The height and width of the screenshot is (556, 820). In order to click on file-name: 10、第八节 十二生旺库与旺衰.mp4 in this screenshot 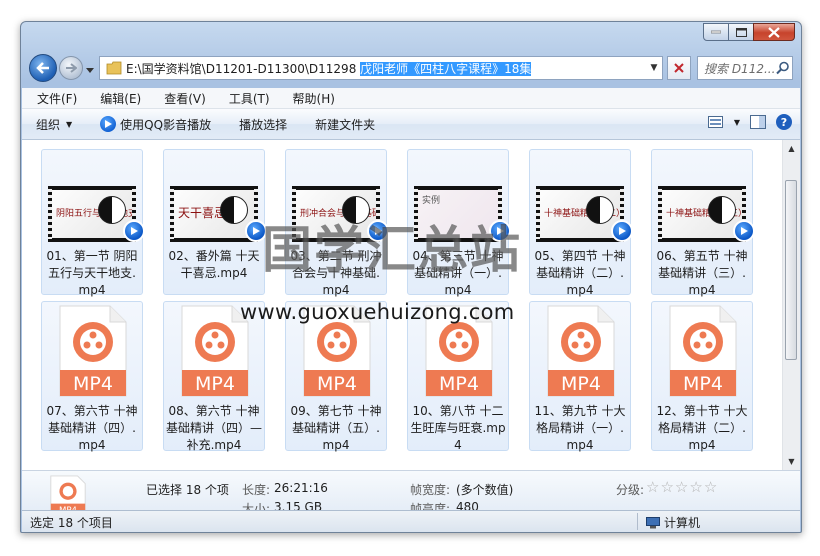, I will do `click(458, 428)`.